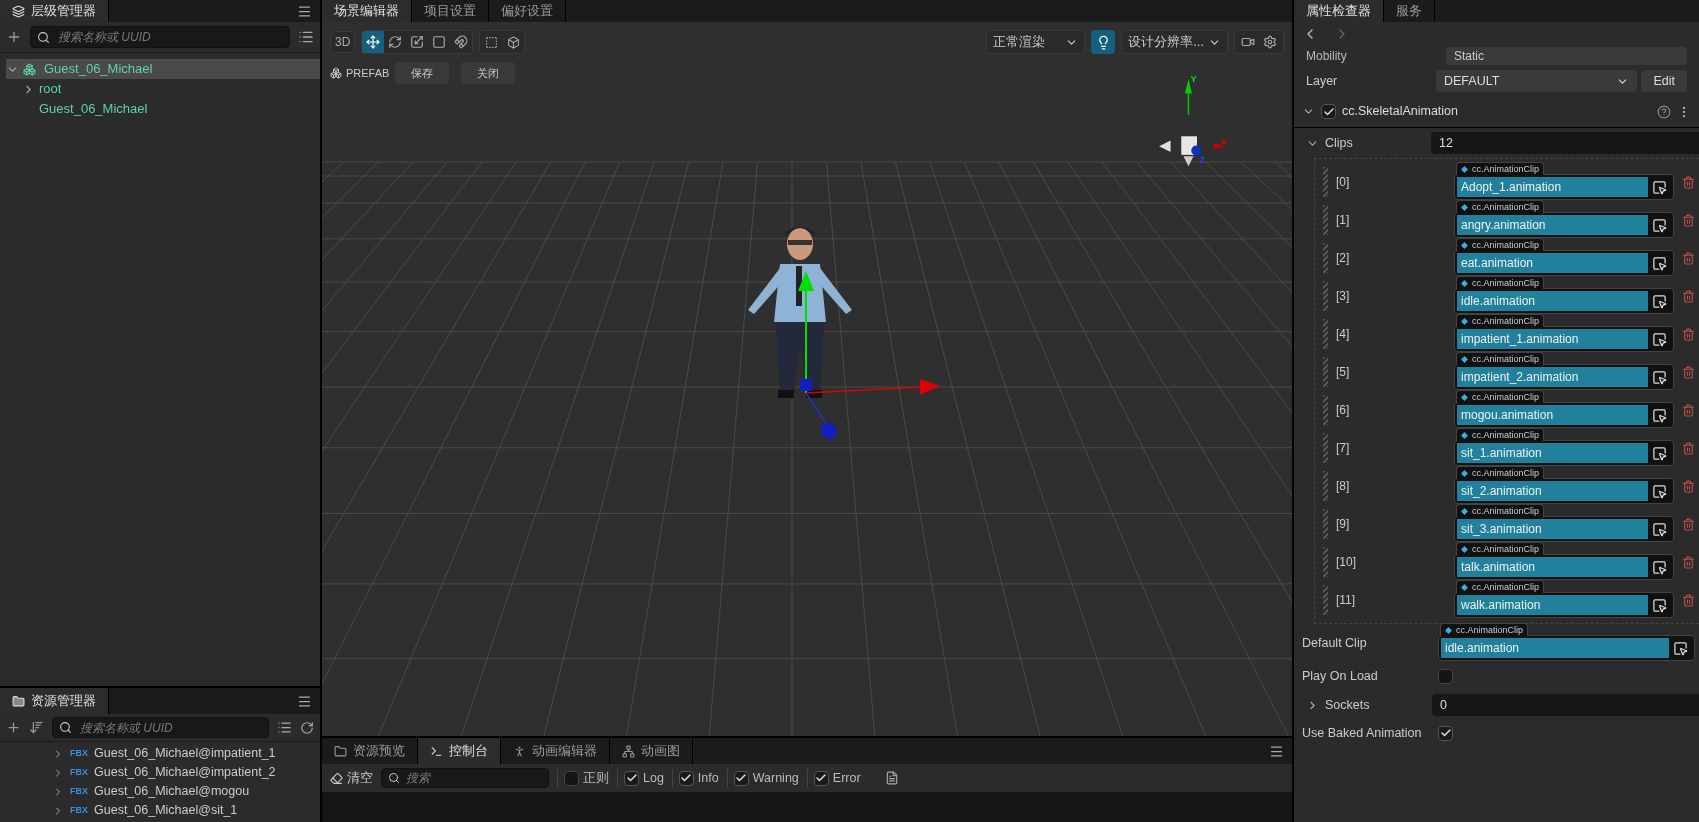 The width and height of the screenshot is (1699, 822). I want to click on cube-icon, so click(513, 42).